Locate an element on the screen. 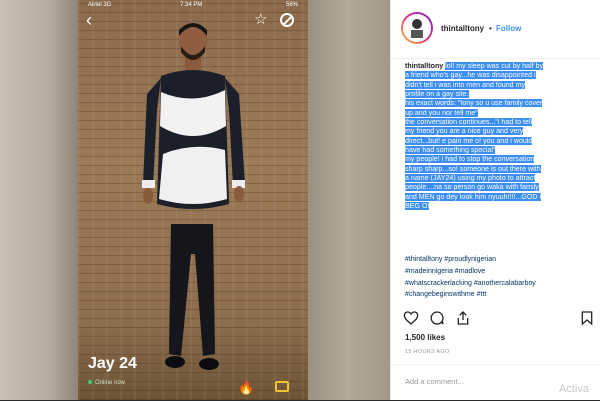 The image size is (600, 401). post-actions is located at coordinates (499, 319).